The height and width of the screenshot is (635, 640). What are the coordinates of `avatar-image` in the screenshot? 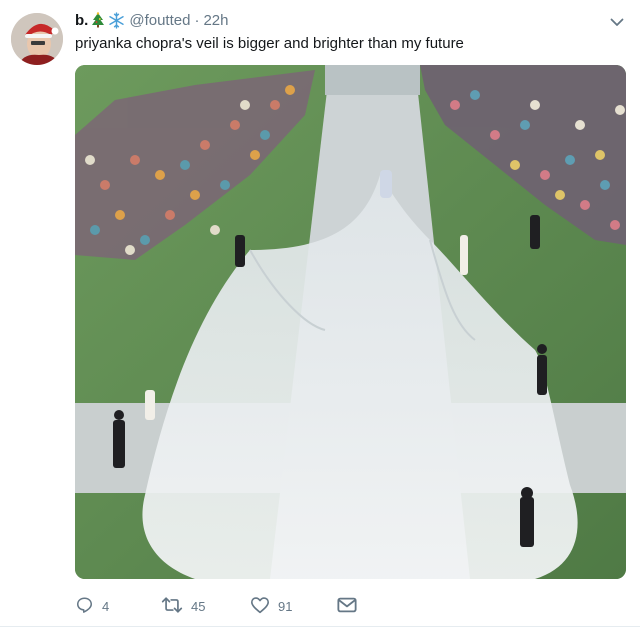 It's located at (37, 39).